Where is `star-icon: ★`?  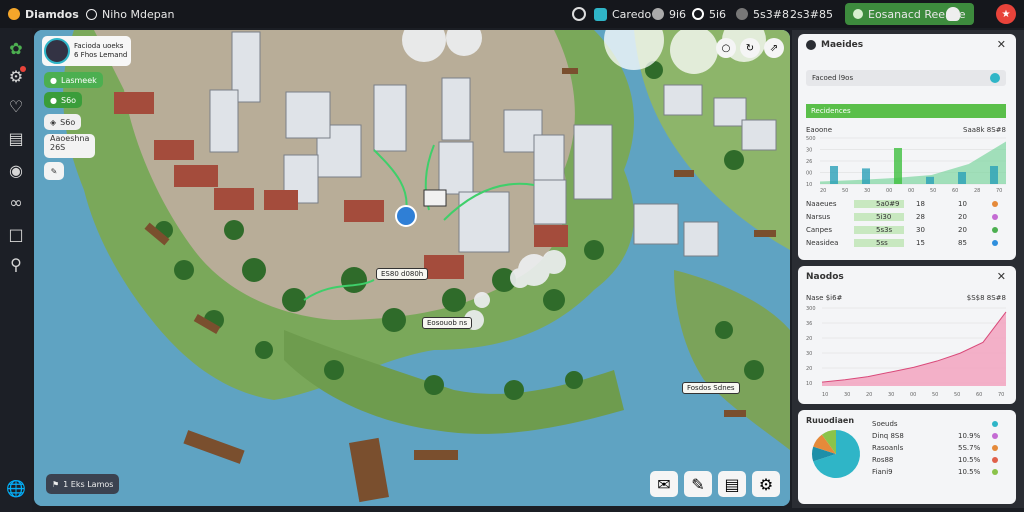 star-icon: ★ is located at coordinates (1006, 14).